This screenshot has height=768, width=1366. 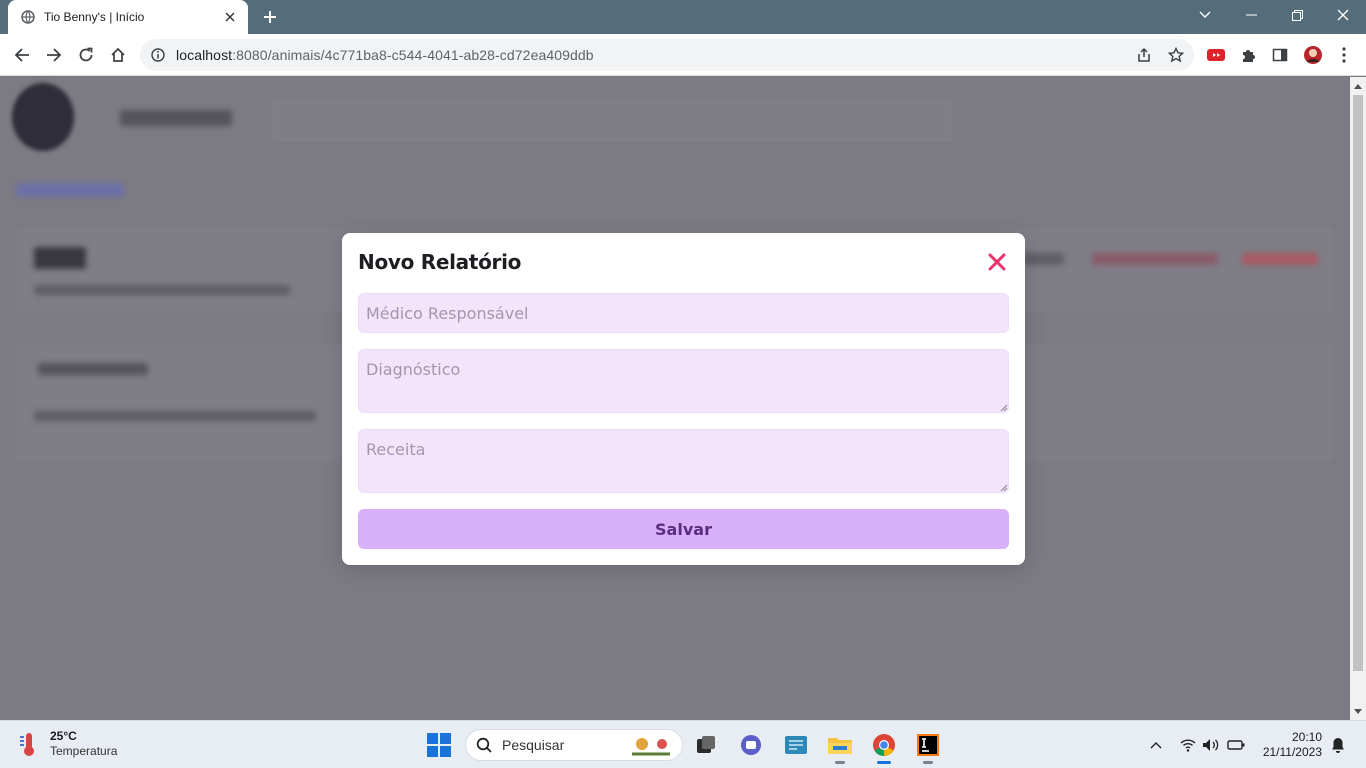 I want to click on clock-time: 20:10, so click(x=1306, y=737).